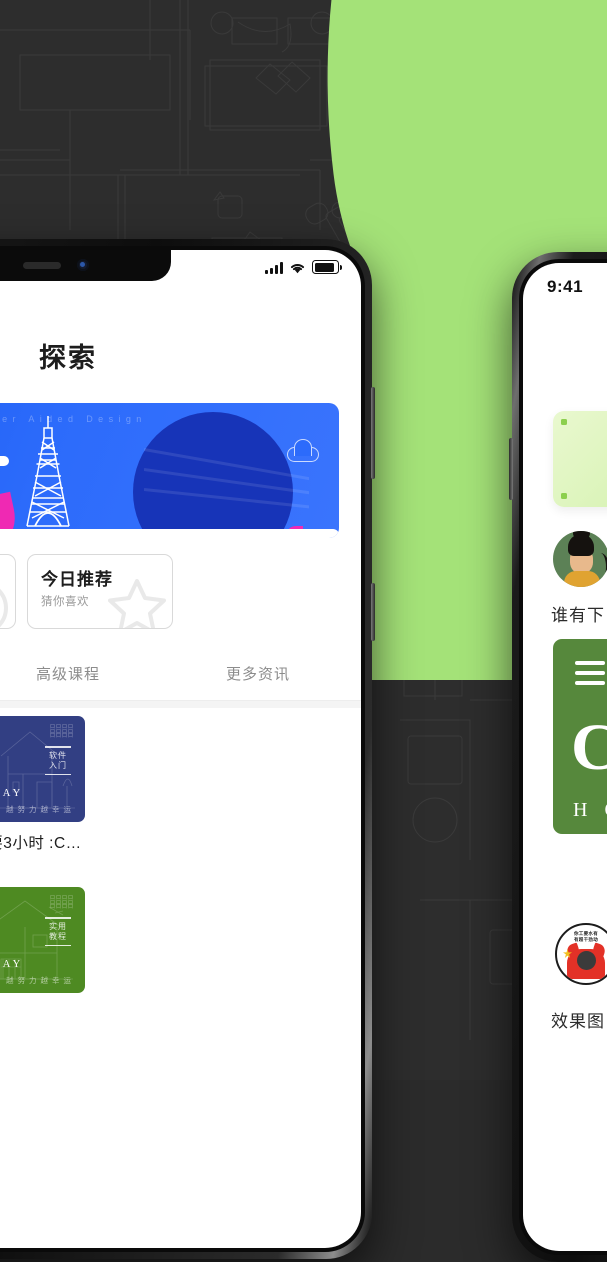 This screenshot has width=607, height=1262. What do you see at coordinates (68, 358) in the screenshot?
I see `page-title: 探索` at bounding box center [68, 358].